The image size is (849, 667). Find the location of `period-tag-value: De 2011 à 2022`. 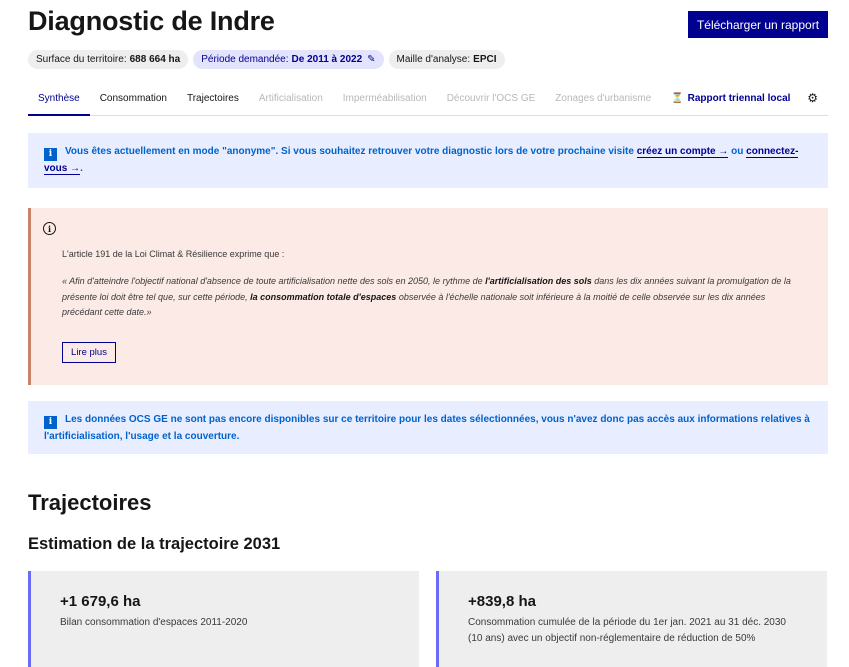

period-tag-value: De 2011 à 2022 is located at coordinates (327, 59).